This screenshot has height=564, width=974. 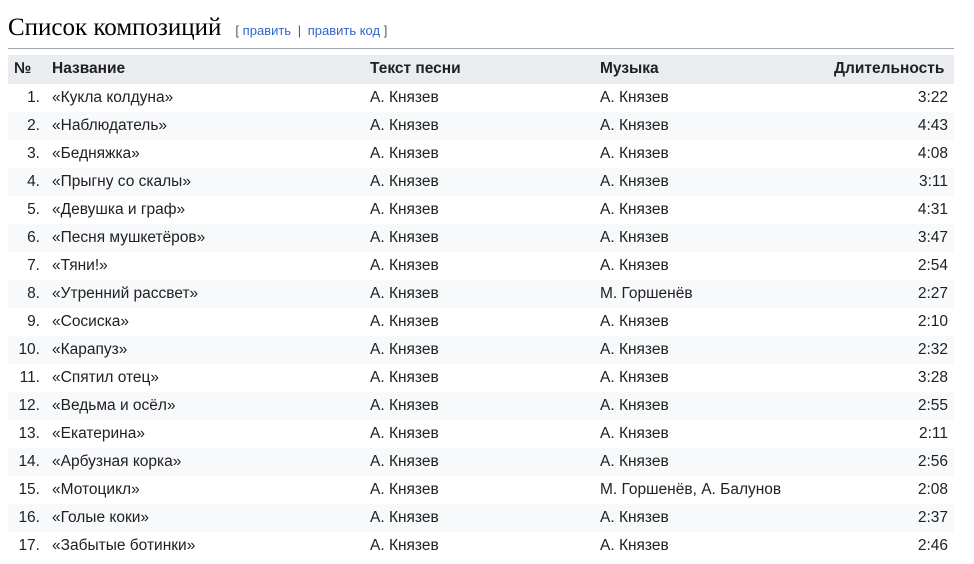 What do you see at coordinates (27, 237) in the screenshot?
I see `track-number: 6.` at bounding box center [27, 237].